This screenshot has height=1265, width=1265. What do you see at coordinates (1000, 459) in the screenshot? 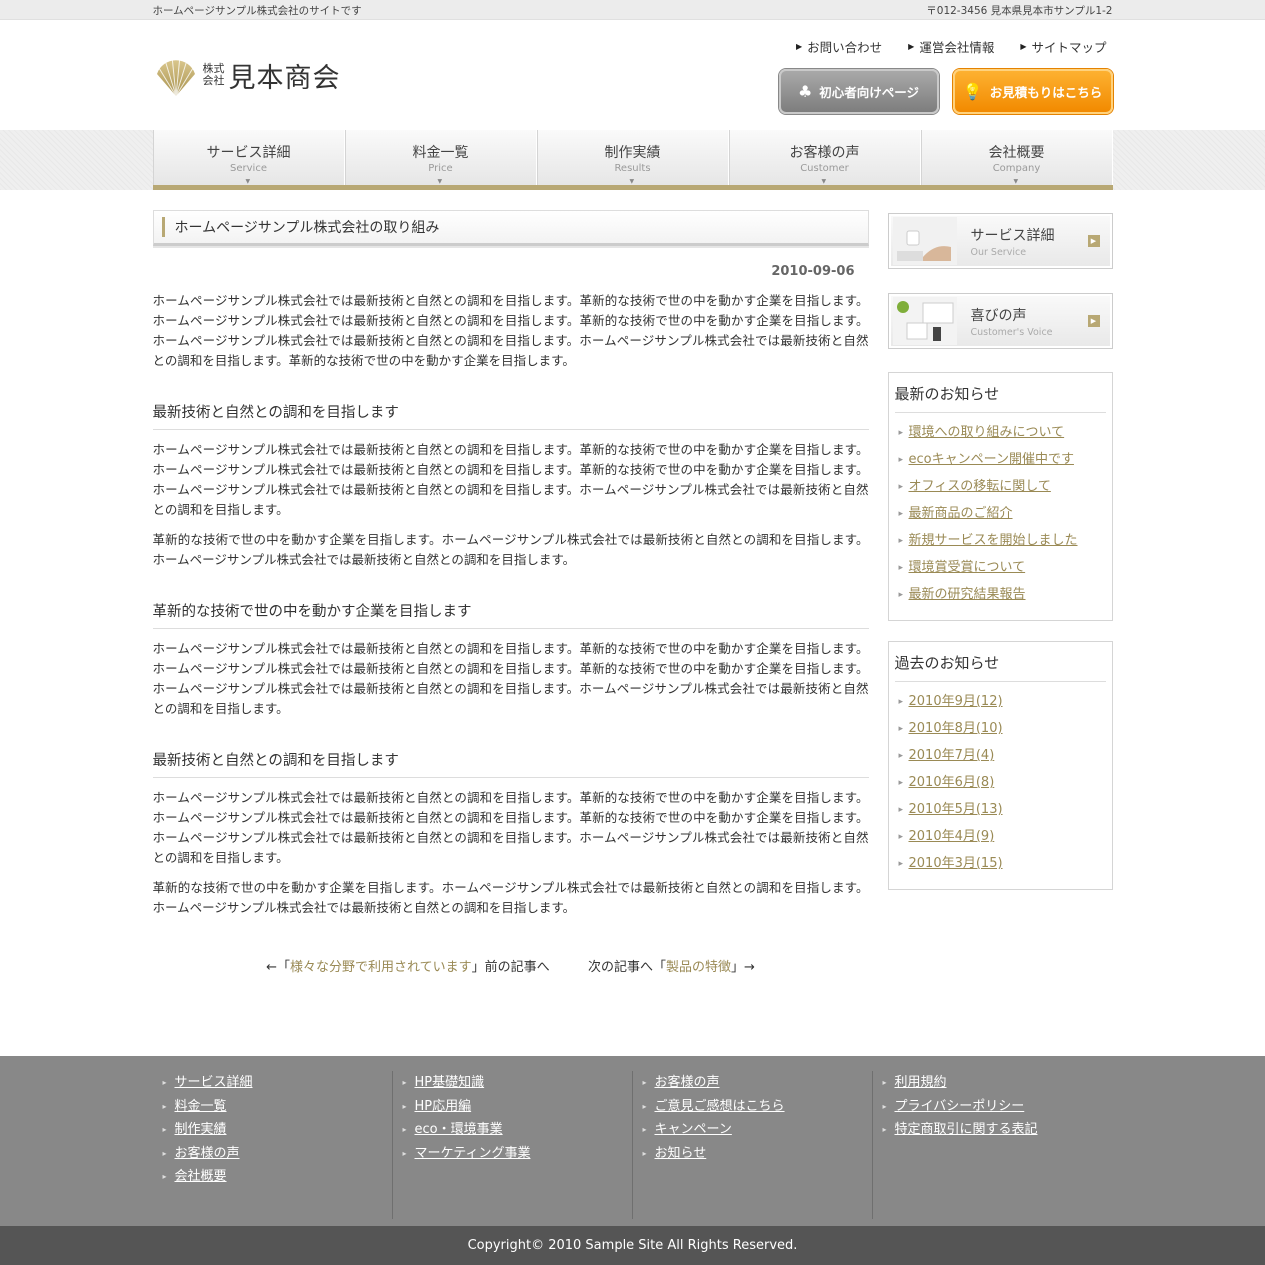
I see `news-link: ecoキャンペーン開催中です` at bounding box center [1000, 459].